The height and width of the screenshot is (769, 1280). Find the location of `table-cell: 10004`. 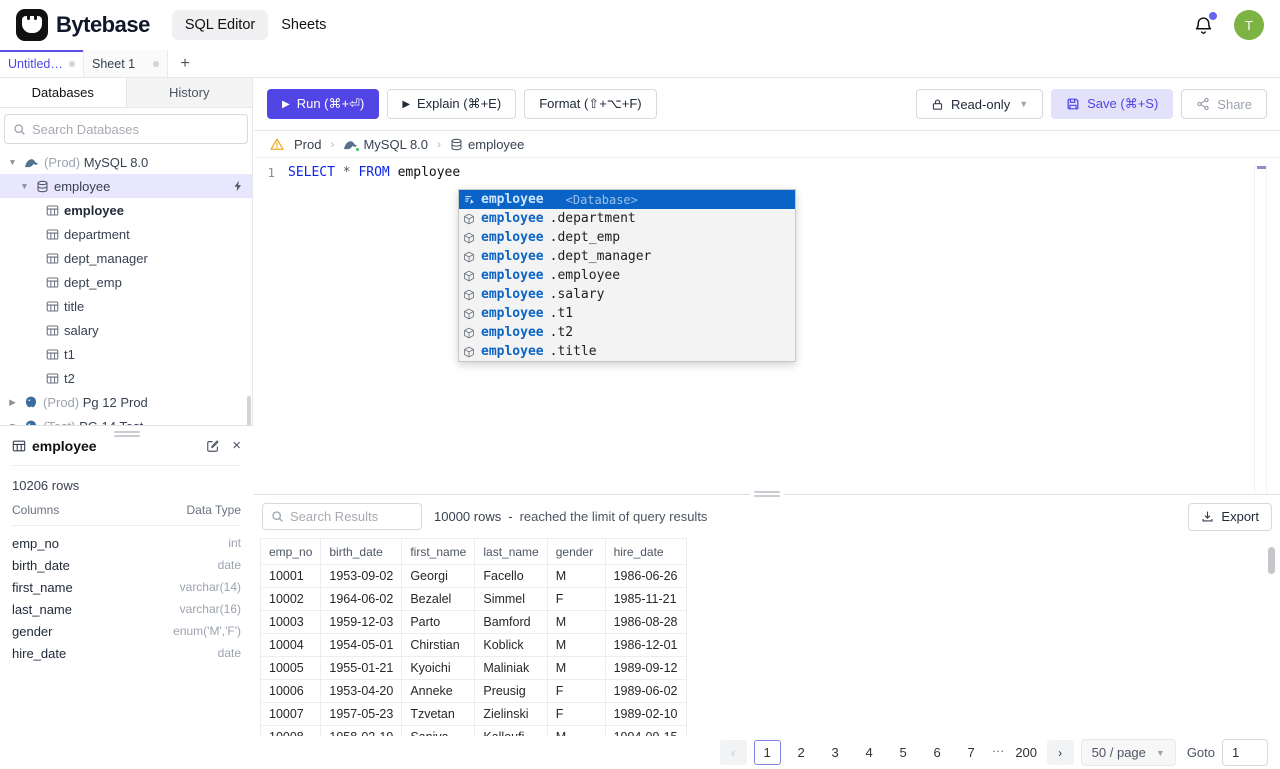

table-cell: 10004 is located at coordinates (290, 645).